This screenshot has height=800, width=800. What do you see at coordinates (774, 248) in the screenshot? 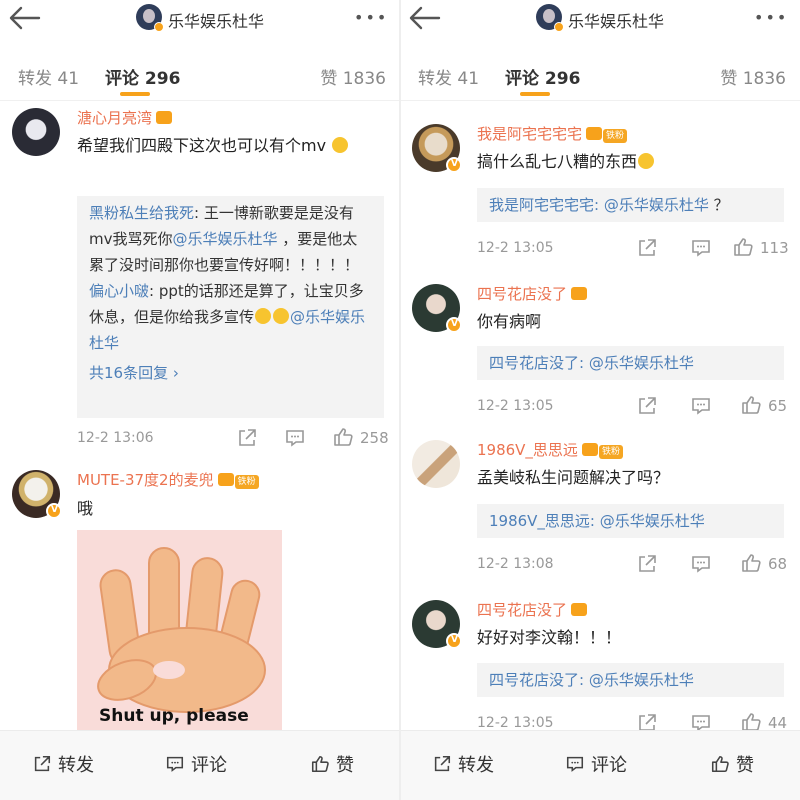
I see `like-count: 113` at bounding box center [774, 248].